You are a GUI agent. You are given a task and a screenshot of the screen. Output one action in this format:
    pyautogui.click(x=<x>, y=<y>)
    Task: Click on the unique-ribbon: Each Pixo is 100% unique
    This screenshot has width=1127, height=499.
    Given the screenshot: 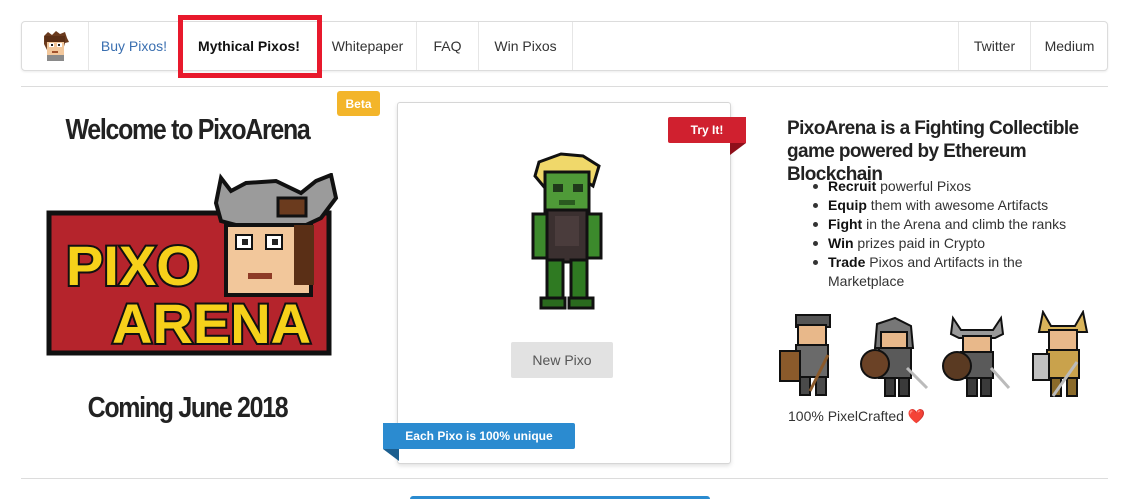 What is the action you would take?
    pyautogui.click(x=479, y=436)
    